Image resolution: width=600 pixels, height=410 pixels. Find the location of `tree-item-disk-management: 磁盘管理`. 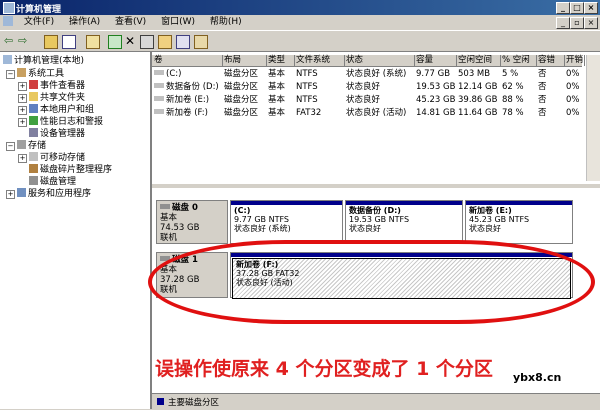

tree-item-disk-management: 磁盘管理 is located at coordinates (52, 182).